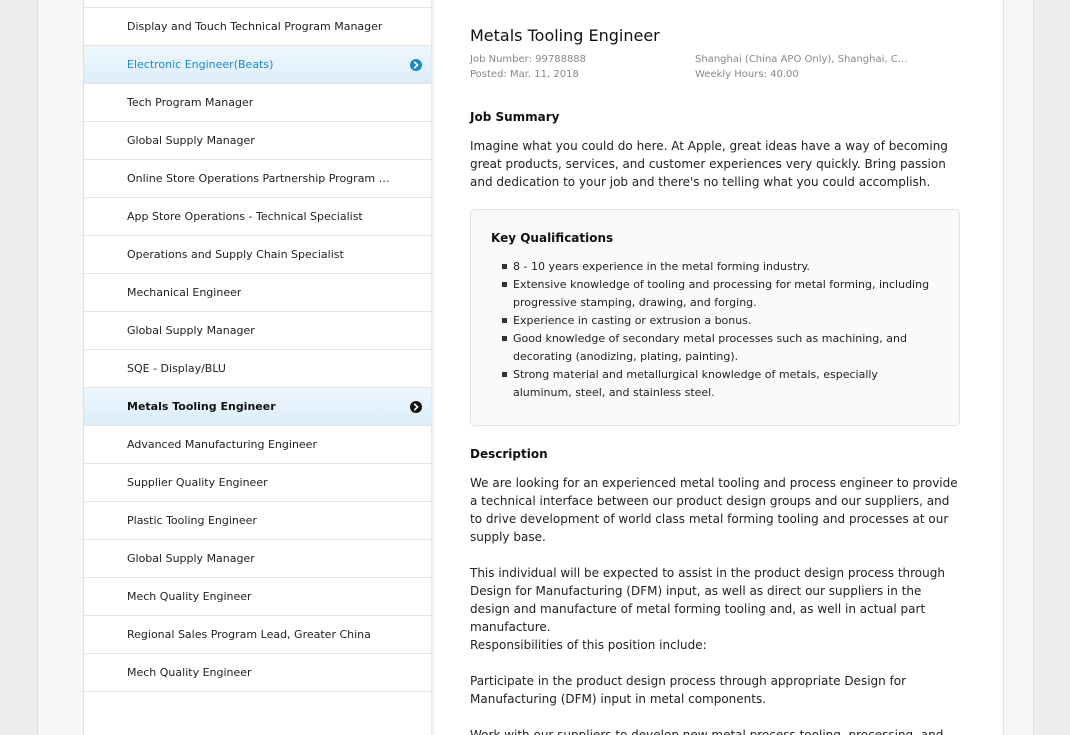 The width and height of the screenshot is (1070, 735). Describe the element at coordinates (190, 102) in the screenshot. I see `job-list-item-label: Tech Program Manager` at that location.